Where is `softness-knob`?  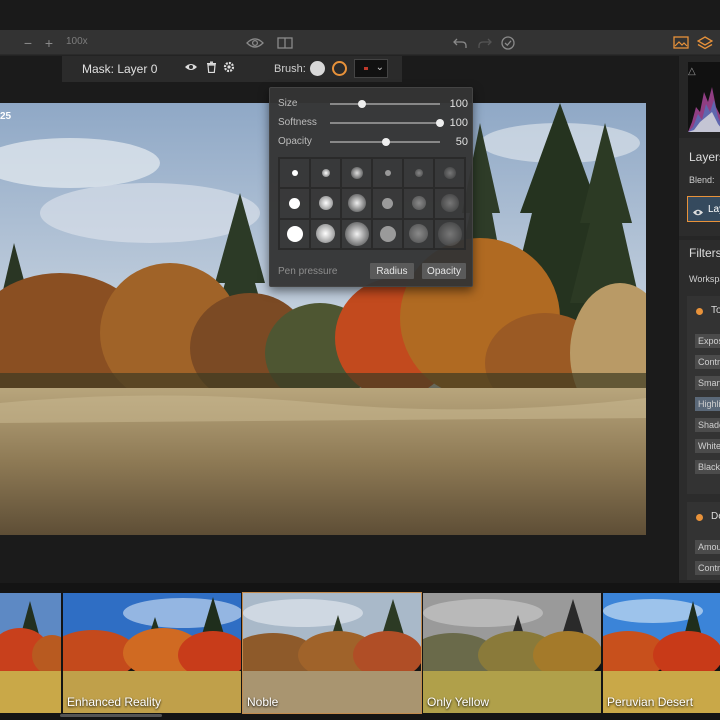
softness-knob is located at coordinates (440, 123).